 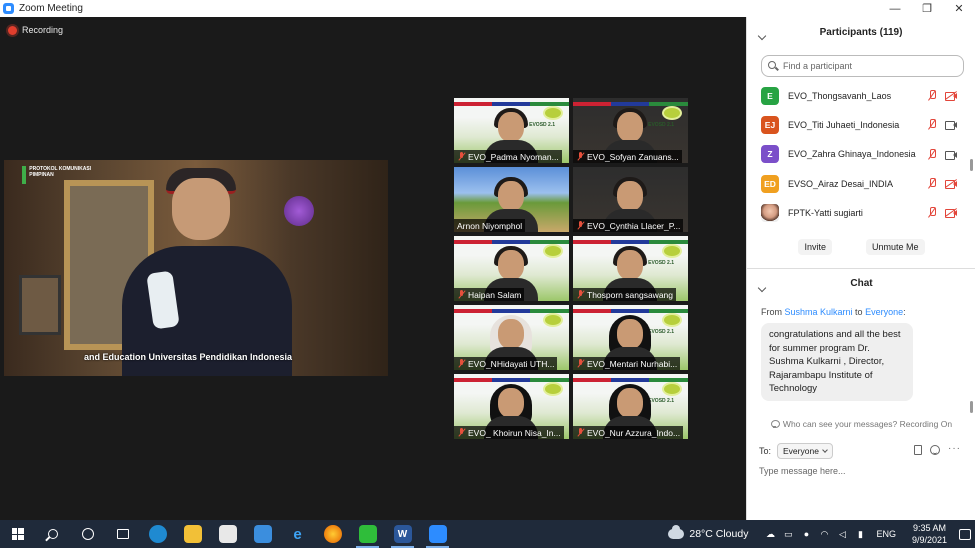 I want to click on sender-name: Sushma Kulkarni, so click(x=819, y=312).